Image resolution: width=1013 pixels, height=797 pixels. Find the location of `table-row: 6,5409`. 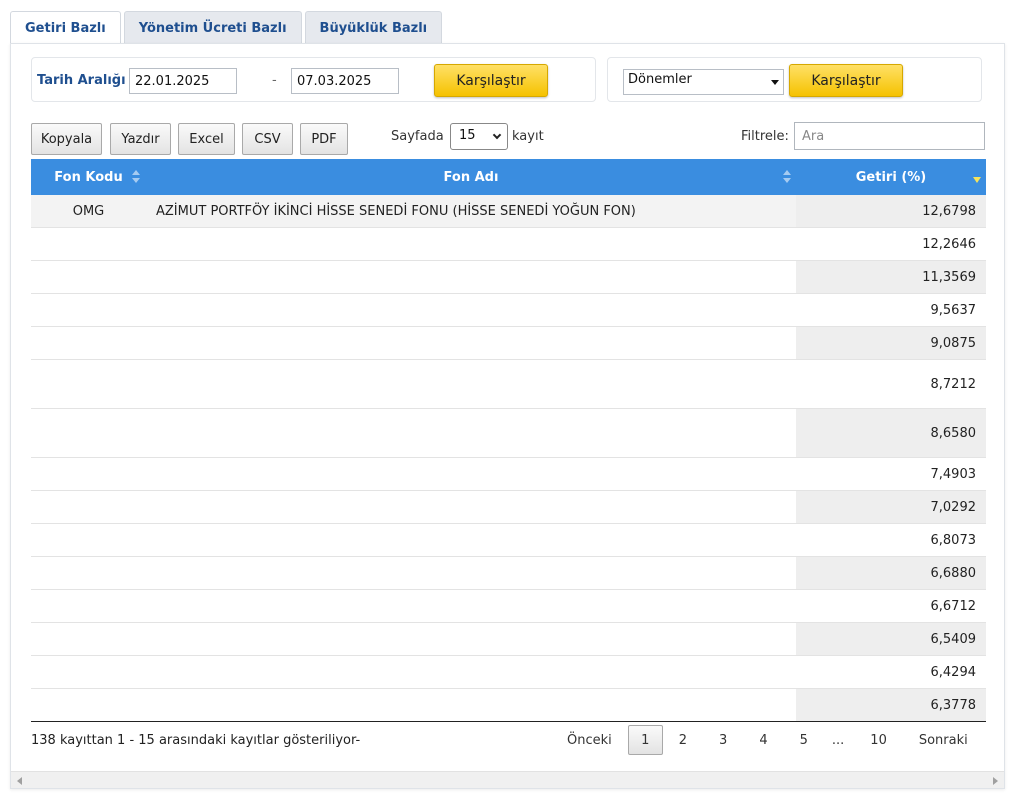

table-row: 6,5409 is located at coordinates (508, 639).